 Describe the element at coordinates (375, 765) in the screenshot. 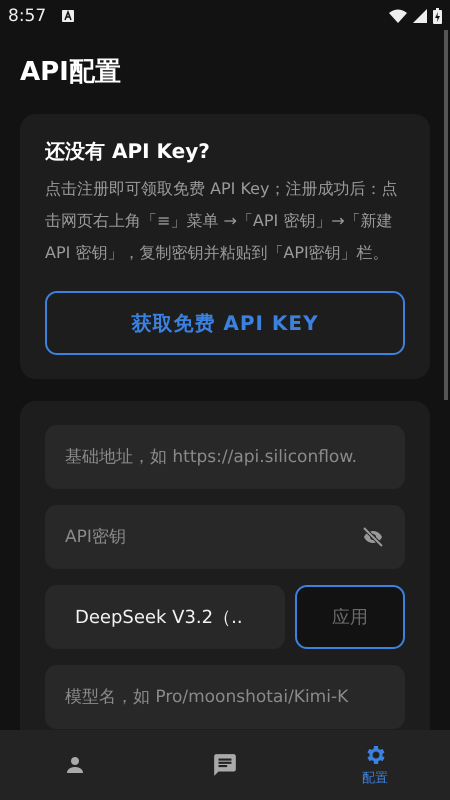

I see `nav-tab: 配置` at that location.